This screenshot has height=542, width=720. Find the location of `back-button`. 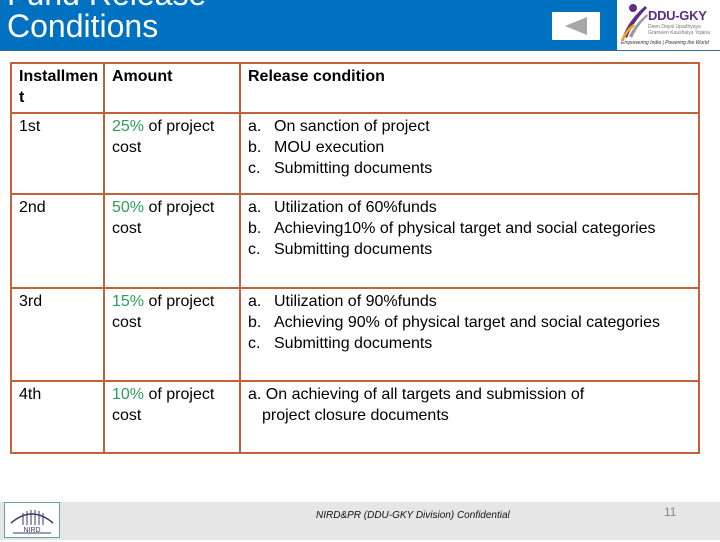

back-button is located at coordinates (576, 26).